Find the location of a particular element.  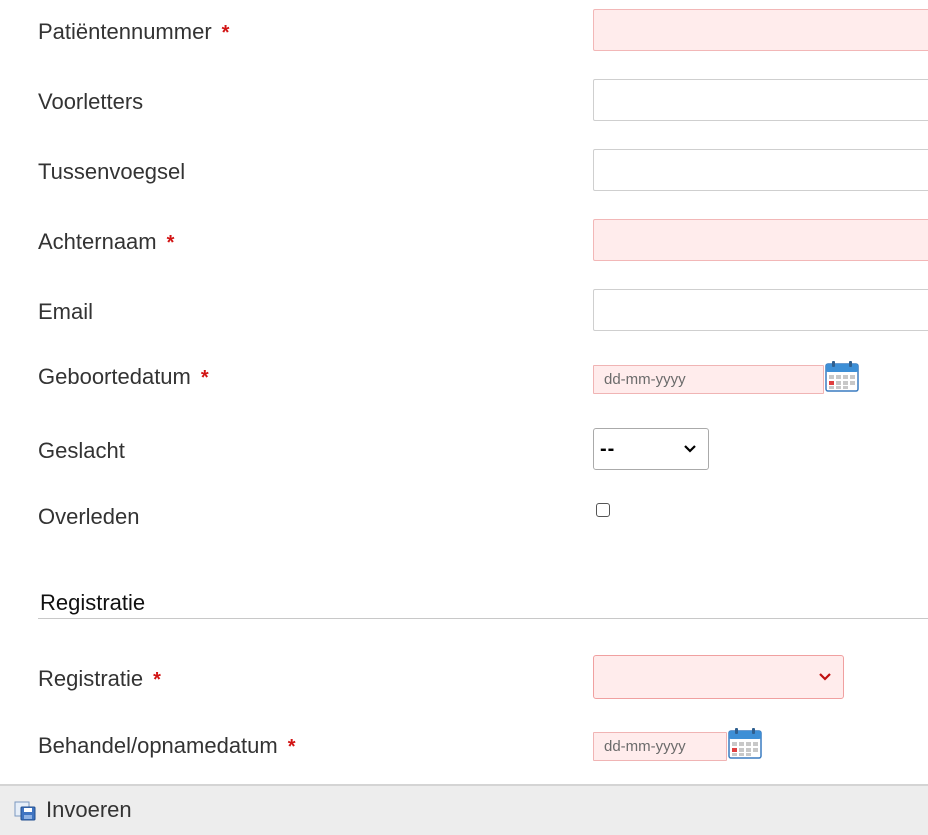

deceased-label: Overleden is located at coordinates (89, 516).